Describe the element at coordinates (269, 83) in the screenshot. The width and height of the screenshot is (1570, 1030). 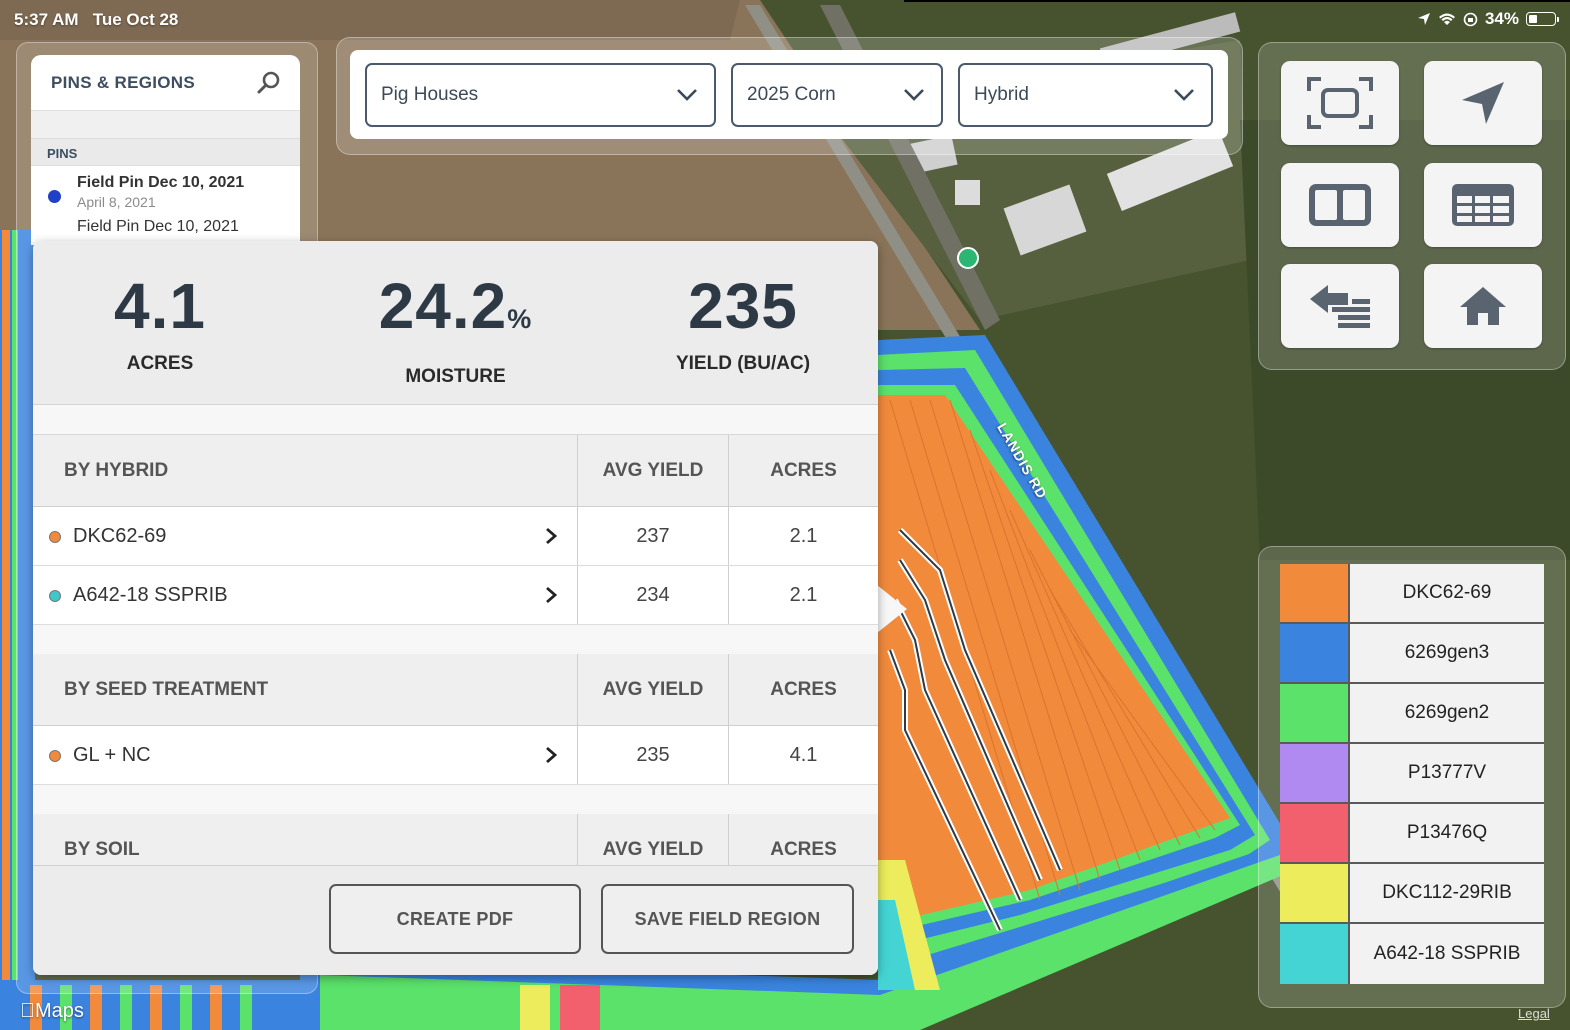
I see `search-icon` at that location.